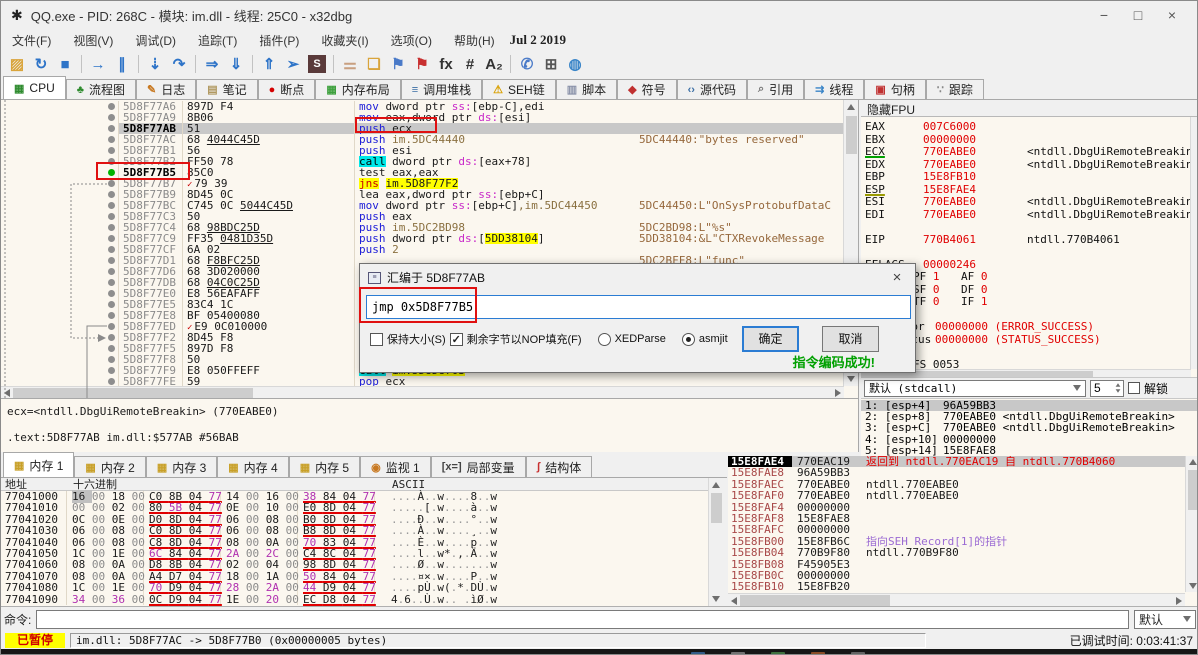  Describe the element at coordinates (551, 64) in the screenshot. I see `calculator-icon: ⊞` at that location.